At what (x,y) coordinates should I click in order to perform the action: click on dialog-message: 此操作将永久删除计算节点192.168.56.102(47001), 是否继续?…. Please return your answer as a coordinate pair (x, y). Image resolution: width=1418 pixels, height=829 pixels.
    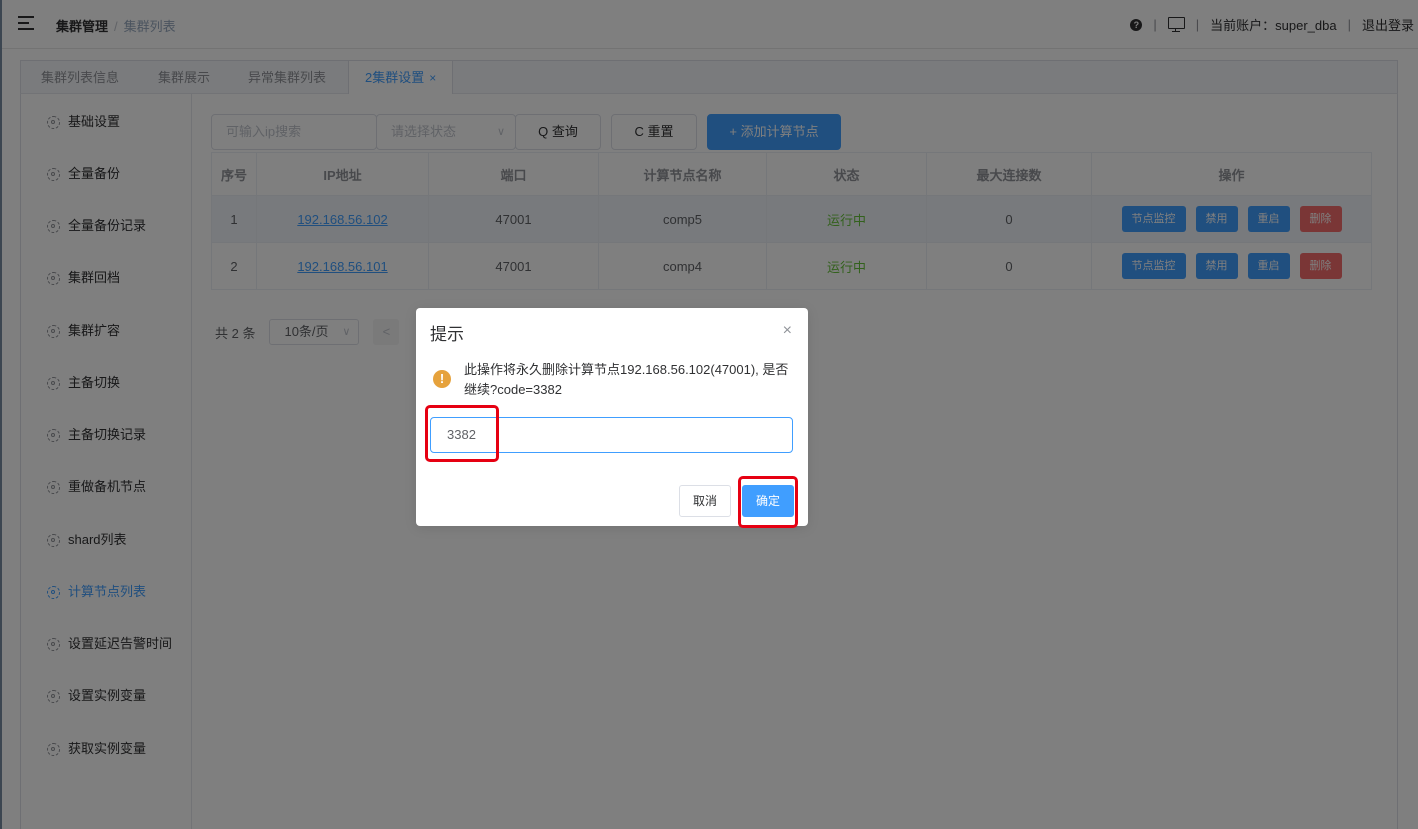
    Looking at the image, I should click on (626, 379).